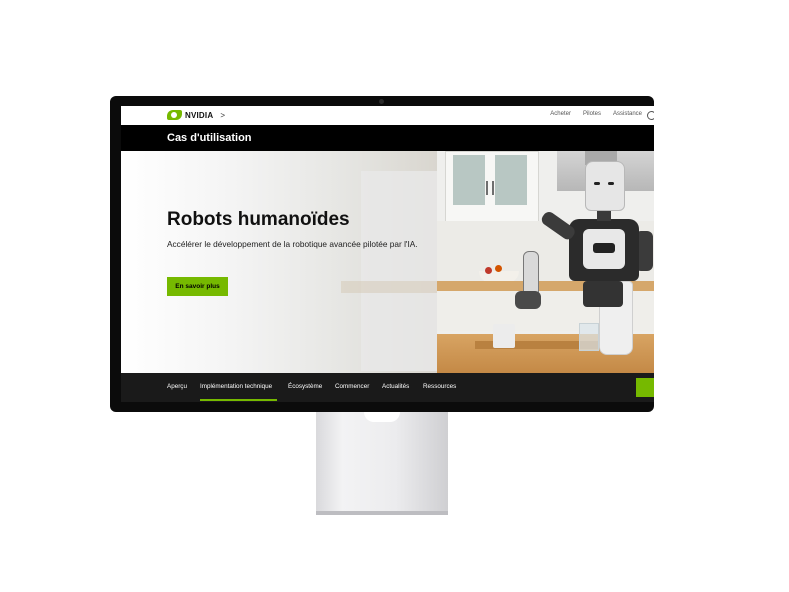  What do you see at coordinates (177, 386) in the screenshot?
I see `tab-apercu: Aperçu` at bounding box center [177, 386].